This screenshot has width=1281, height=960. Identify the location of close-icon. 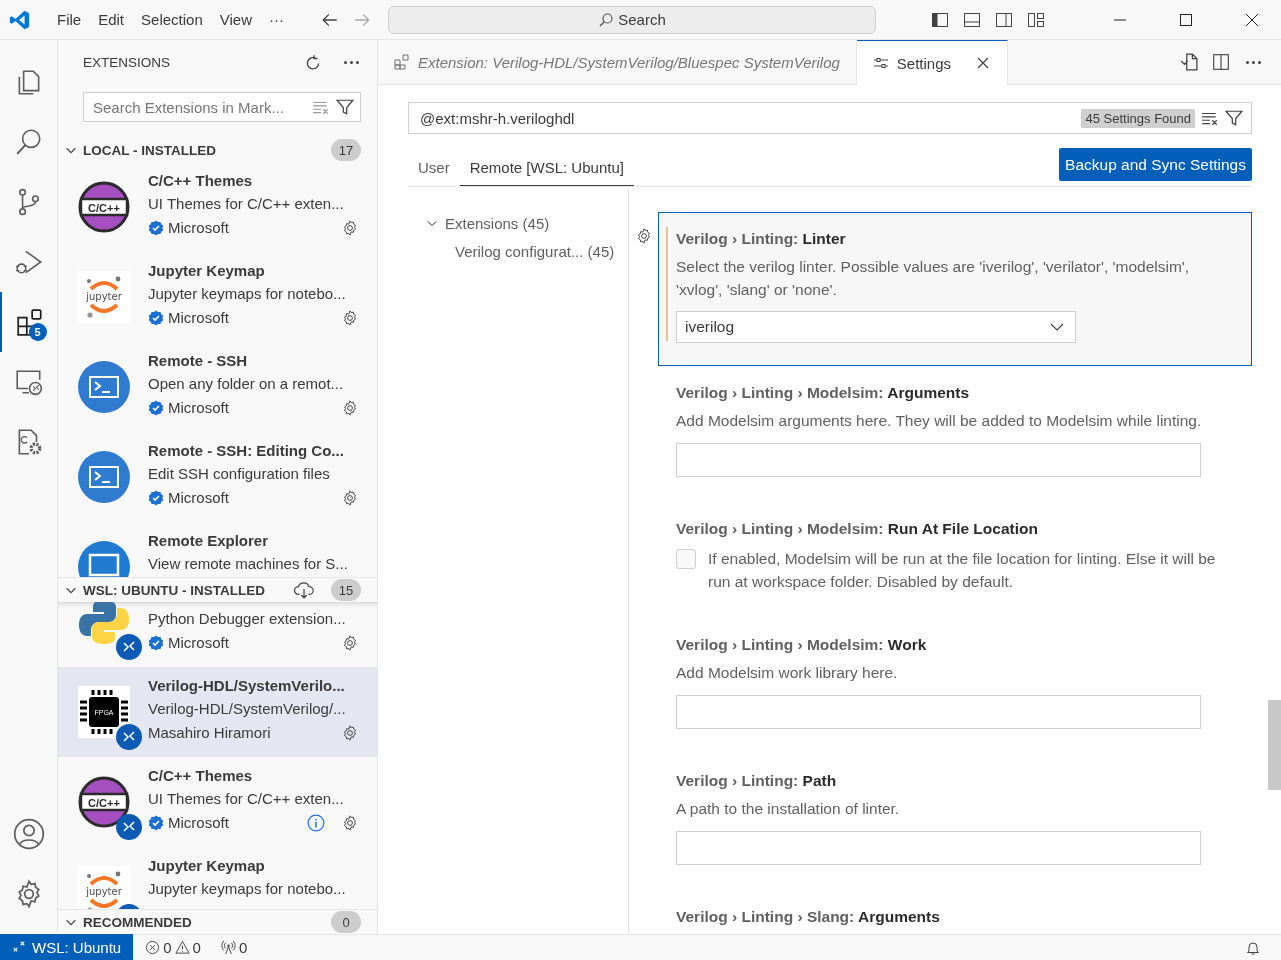
(1252, 19).